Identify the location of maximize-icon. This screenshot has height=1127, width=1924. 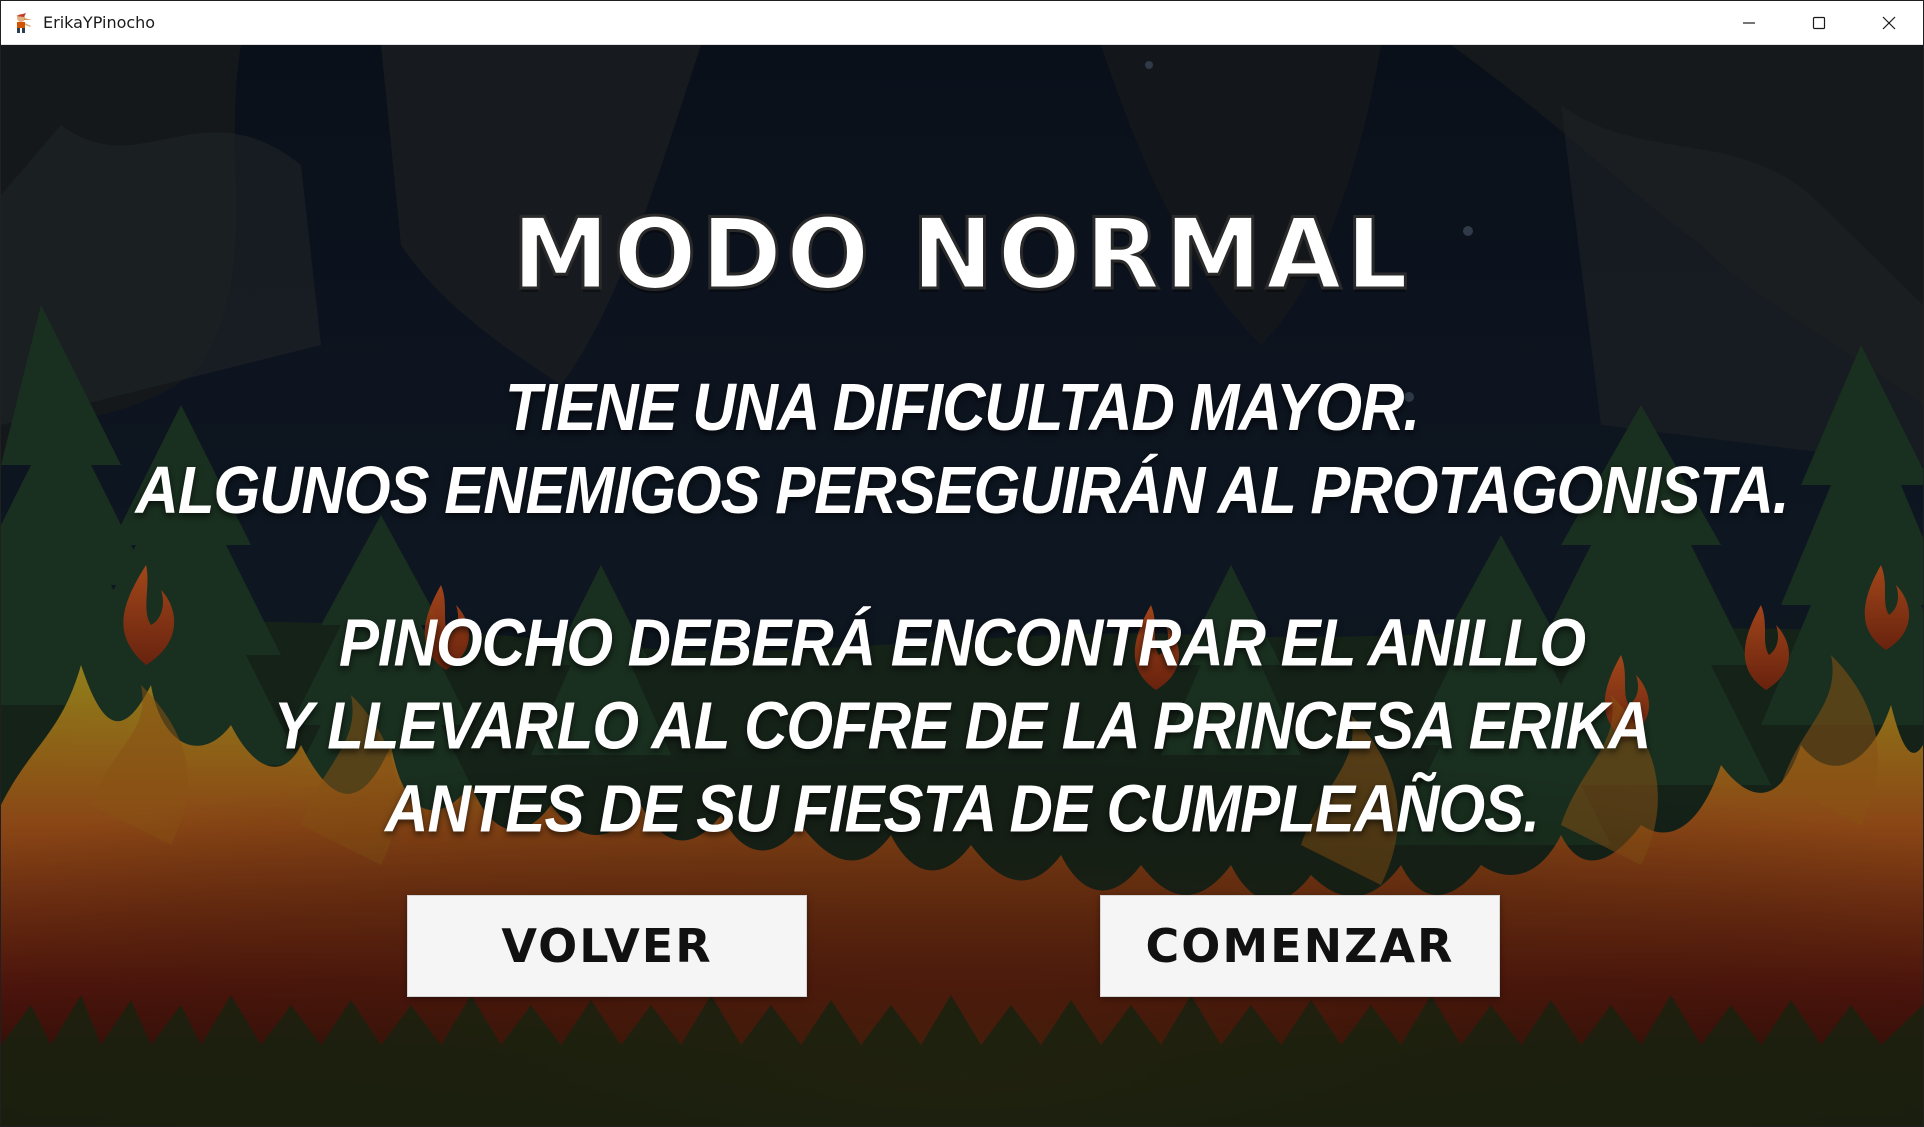
(1819, 22).